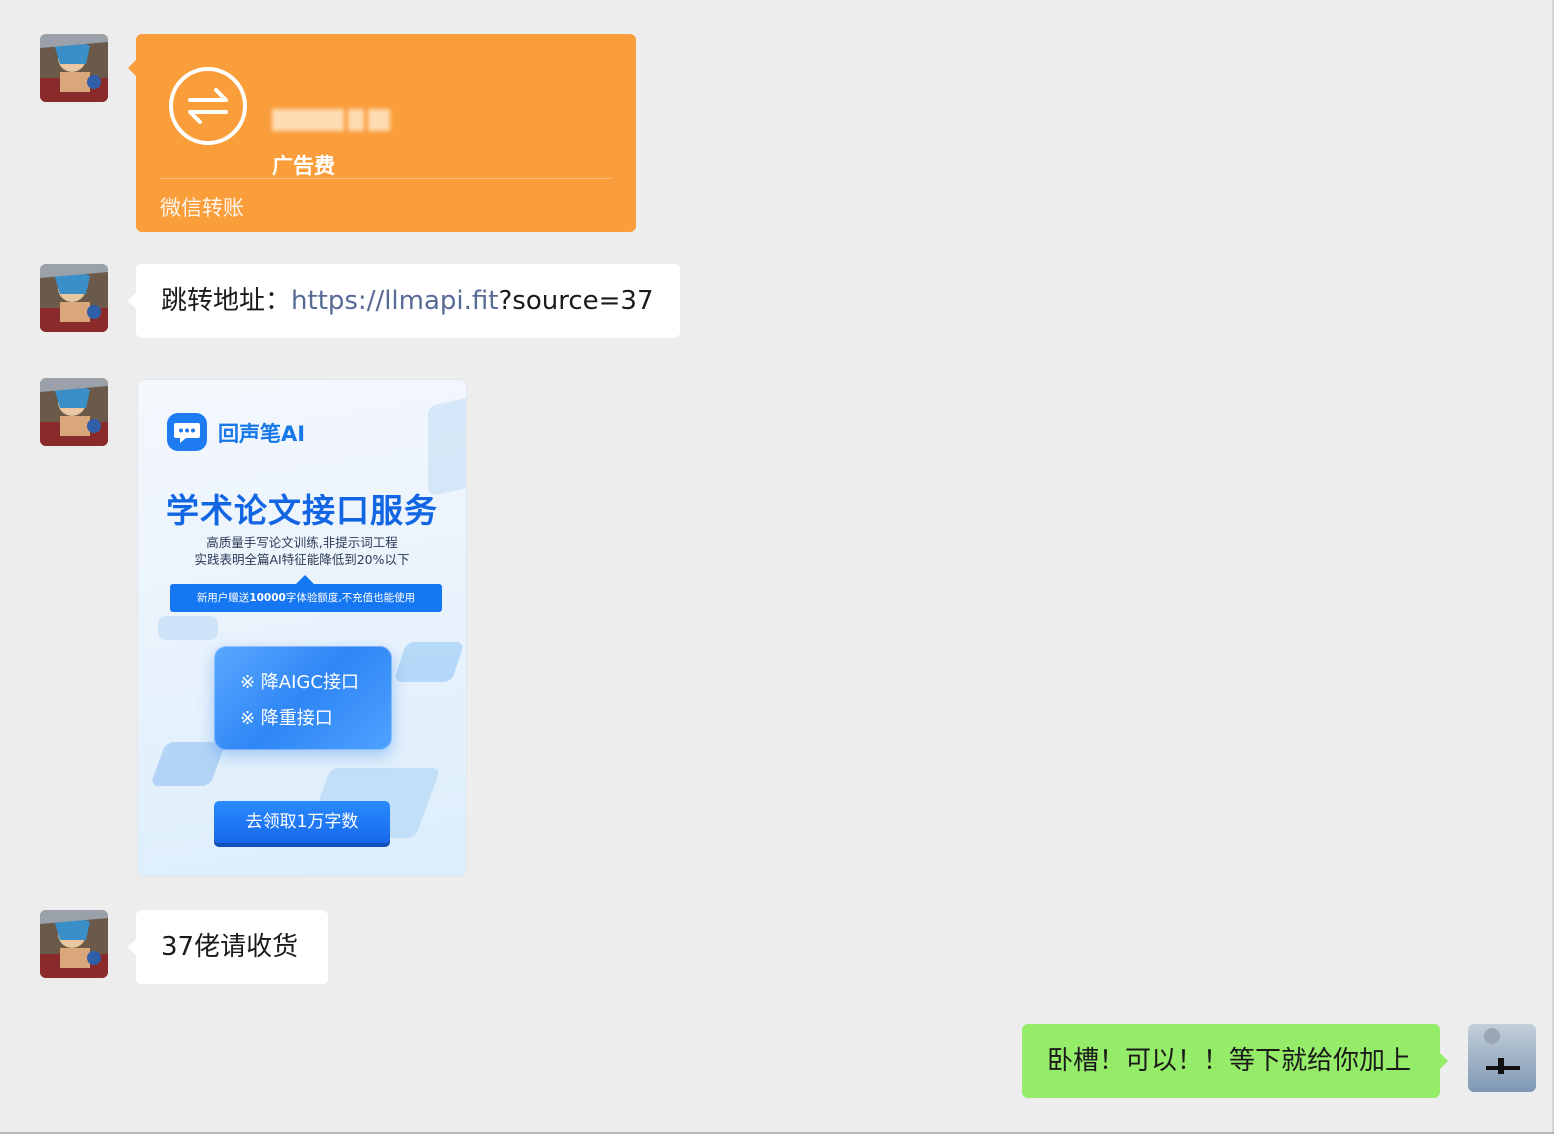 The height and width of the screenshot is (1134, 1554). Describe the element at coordinates (1229, 1061) in the screenshot. I see `message-text: 卧槽！可以！！等下就给你加上` at that location.